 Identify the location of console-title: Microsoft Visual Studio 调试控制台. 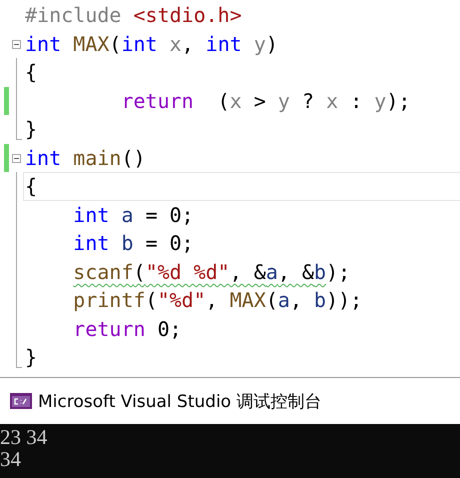
(180, 401).